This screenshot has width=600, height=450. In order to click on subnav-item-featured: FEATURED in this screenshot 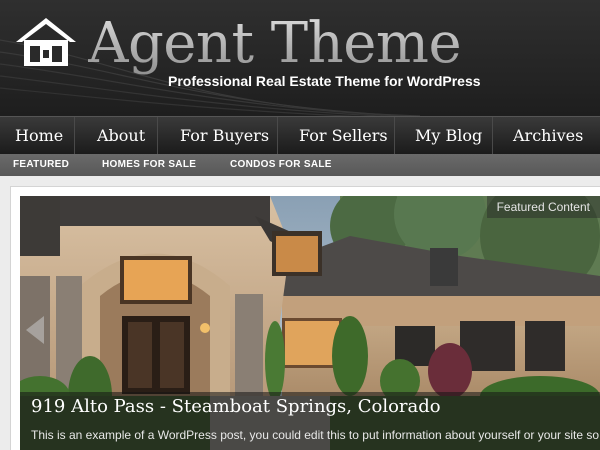, I will do `click(41, 165)`.